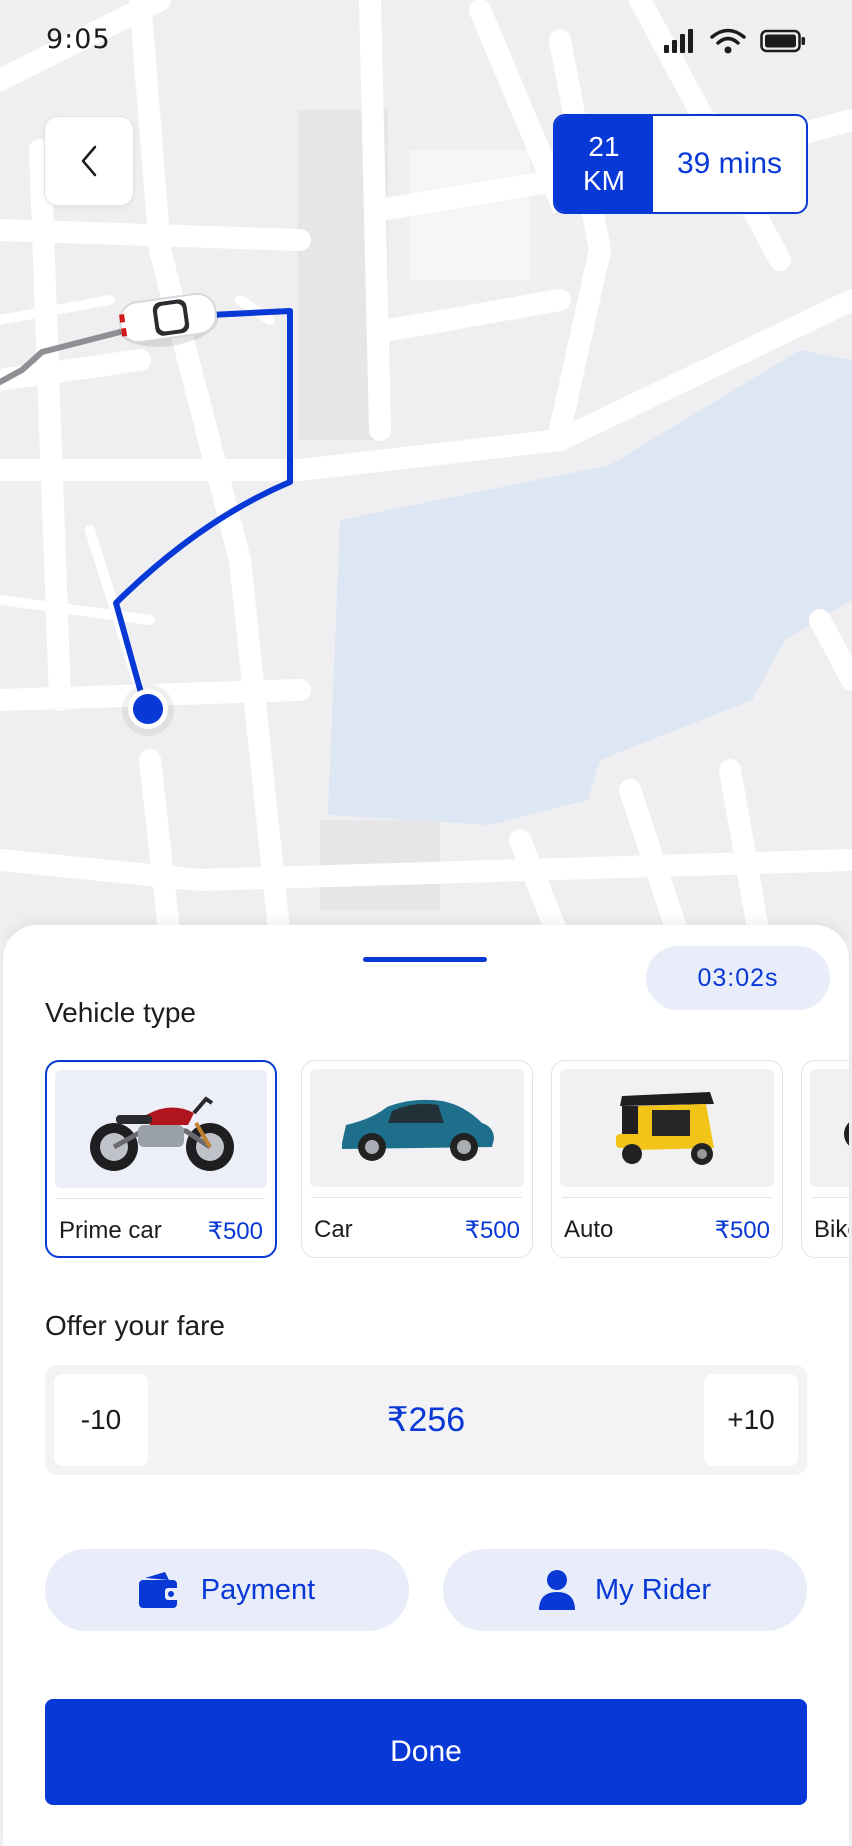 The image size is (852, 1846). Describe the element at coordinates (159, 1590) in the screenshot. I see `wallet-icon` at that location.